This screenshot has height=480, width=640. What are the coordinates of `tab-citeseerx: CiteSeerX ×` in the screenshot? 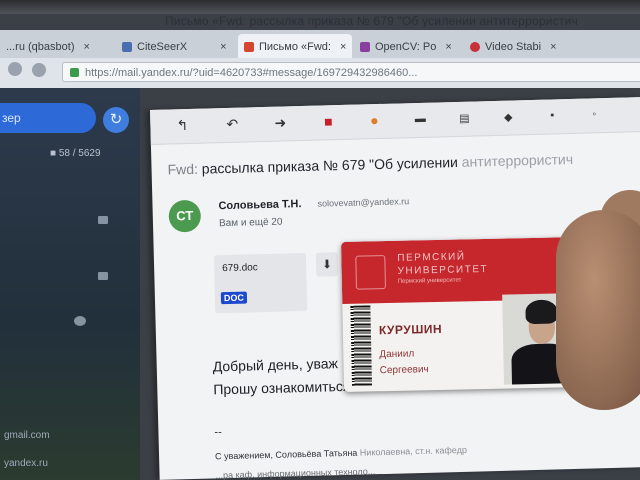 It's located at (174, 47).